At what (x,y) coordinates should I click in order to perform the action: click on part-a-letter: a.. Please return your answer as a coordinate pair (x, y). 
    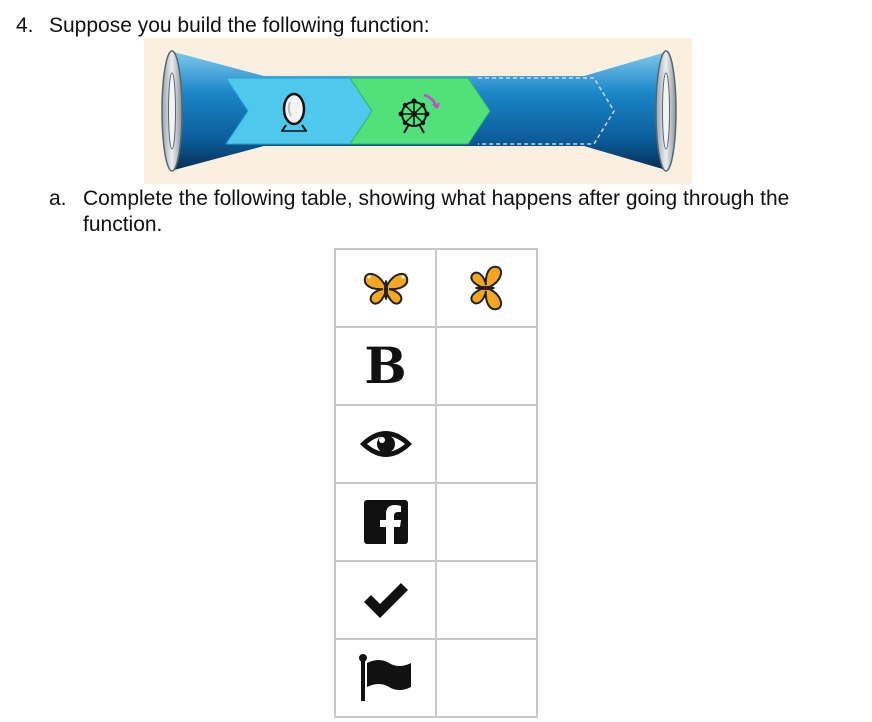
    Looking at the image, I should click on (58, 198).